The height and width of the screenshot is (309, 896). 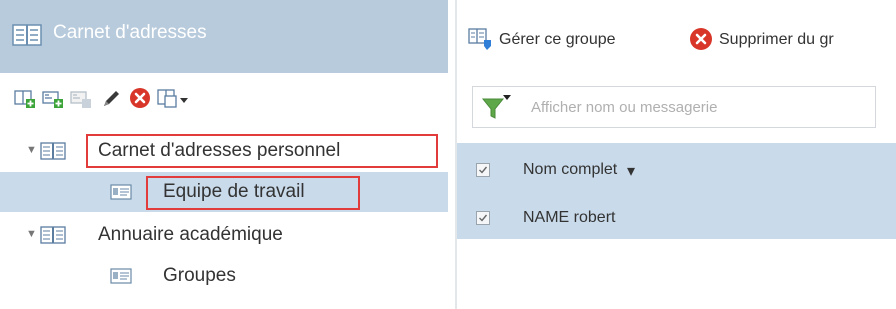 I want to click on filter-icon, so click(x=497, y=107).